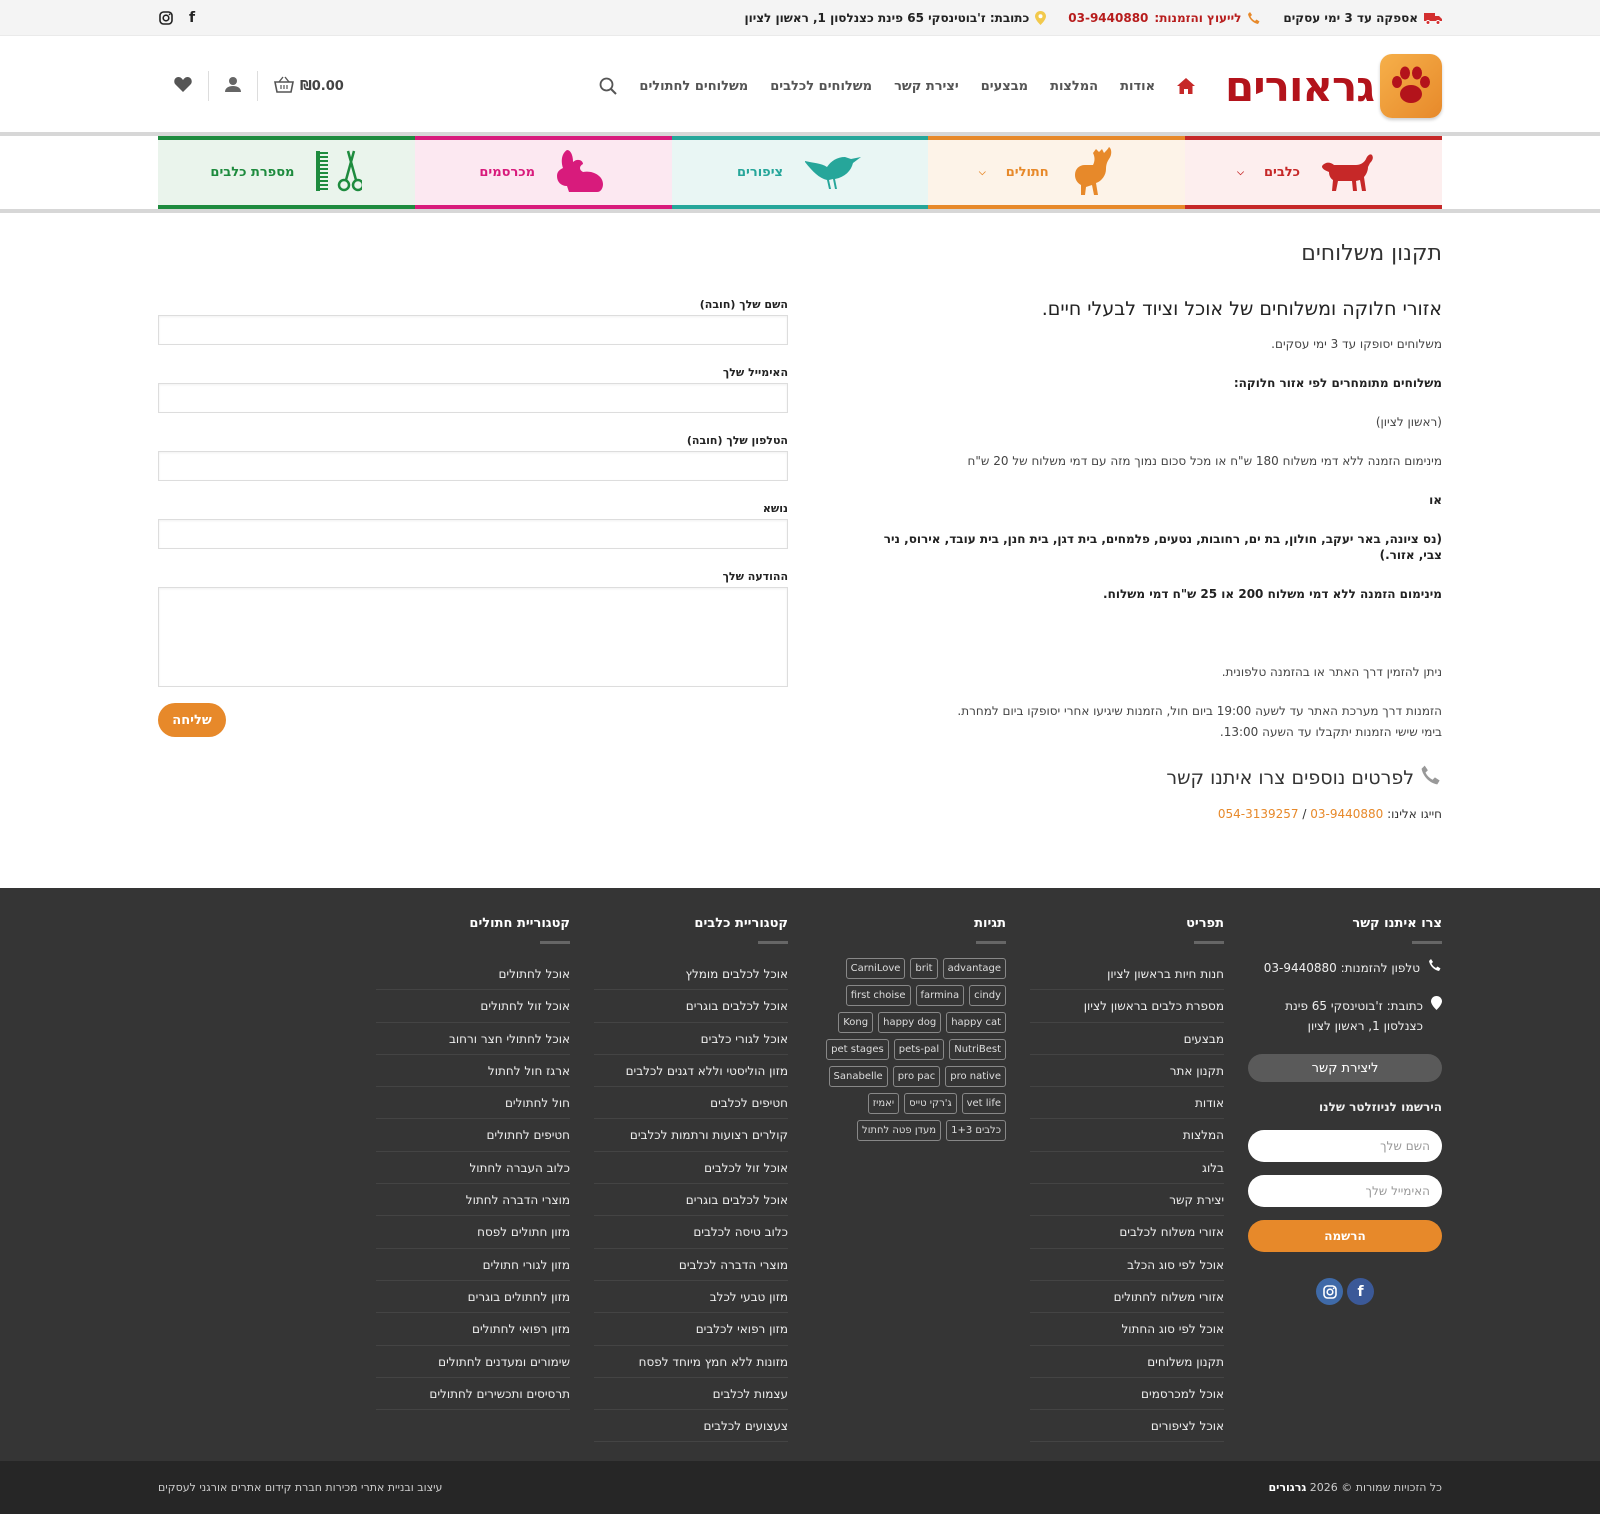 The width and height of the screenshot is (1600, 1514). Describe the element at coordinates (977, 1049) in the screenshot. I see `tag-link: NutriBest` at that location.